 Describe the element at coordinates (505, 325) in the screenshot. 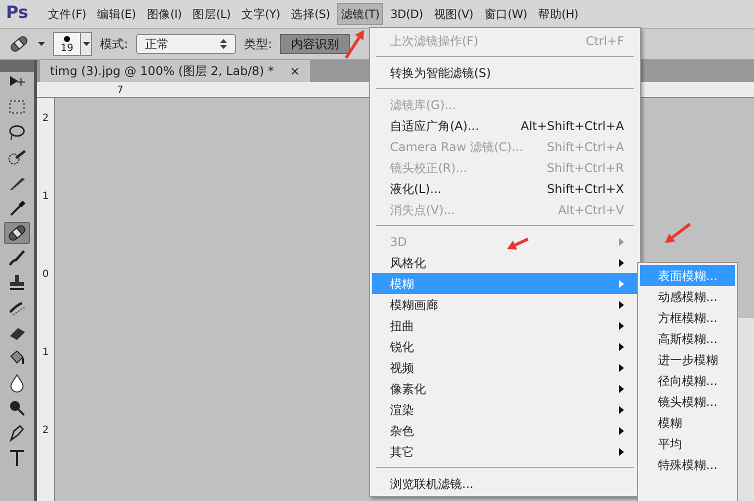

I see `menu-item: 扭曲` at that location.